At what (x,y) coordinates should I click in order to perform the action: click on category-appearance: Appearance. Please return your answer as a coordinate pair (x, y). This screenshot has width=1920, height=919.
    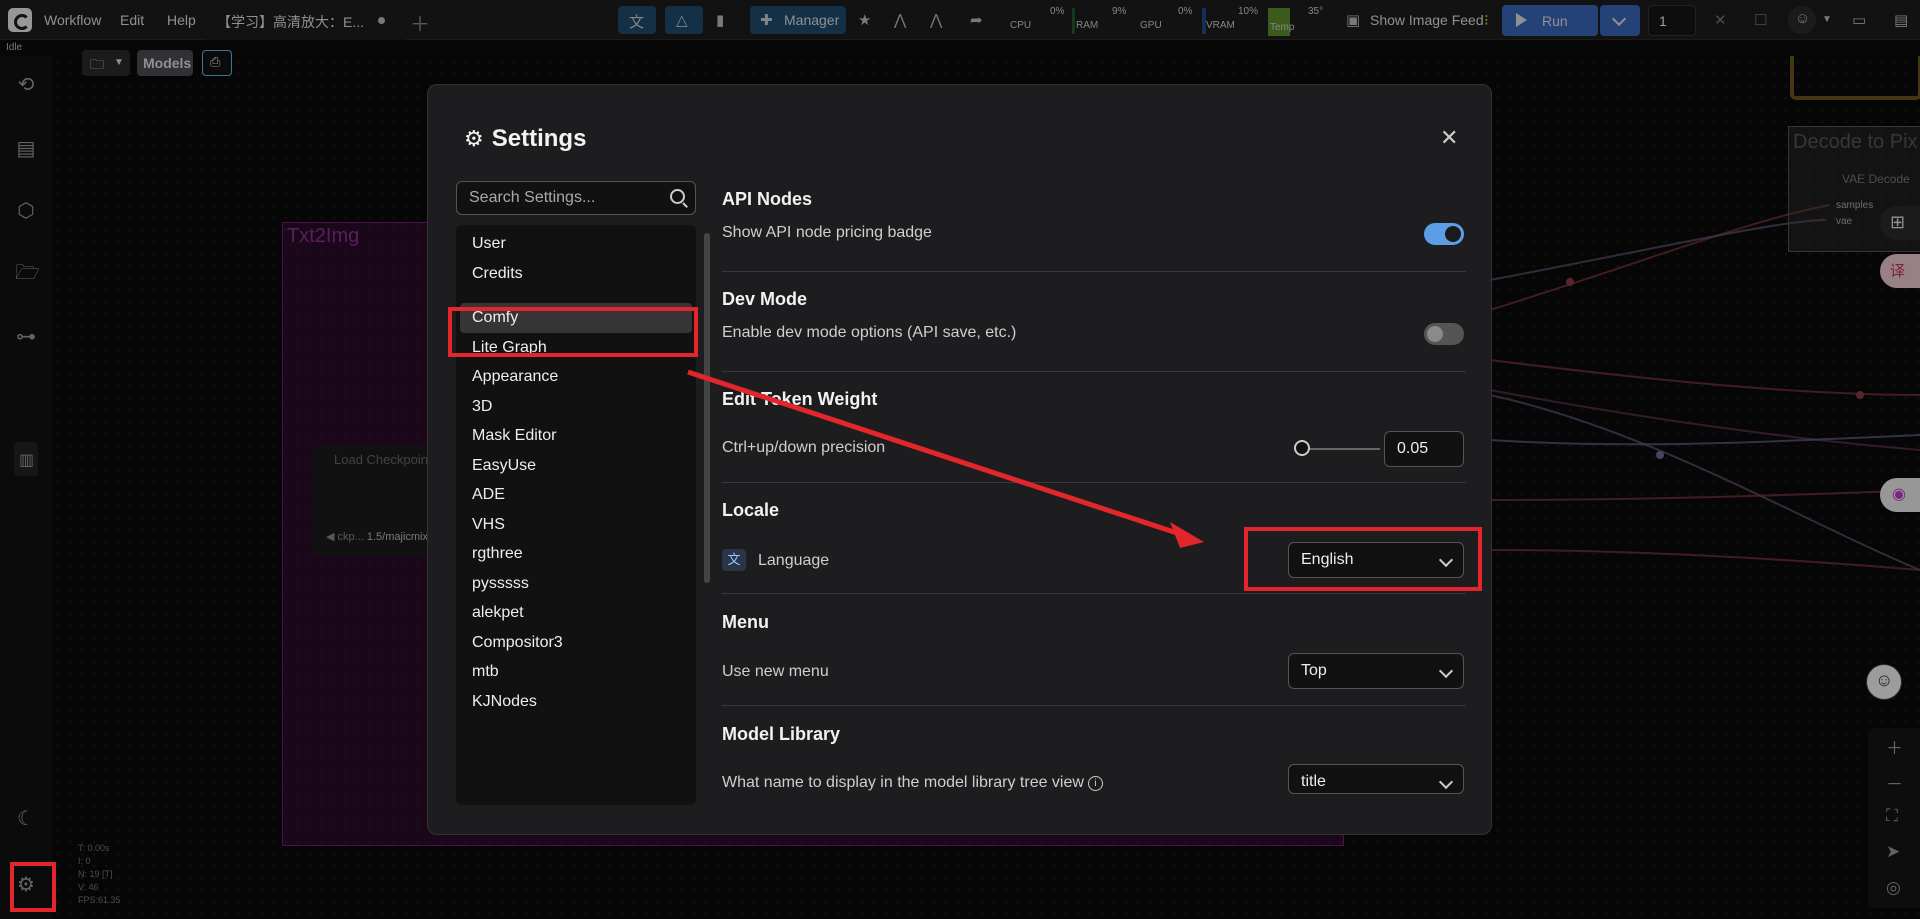
    Looking at the image, I should click on (576, 377).